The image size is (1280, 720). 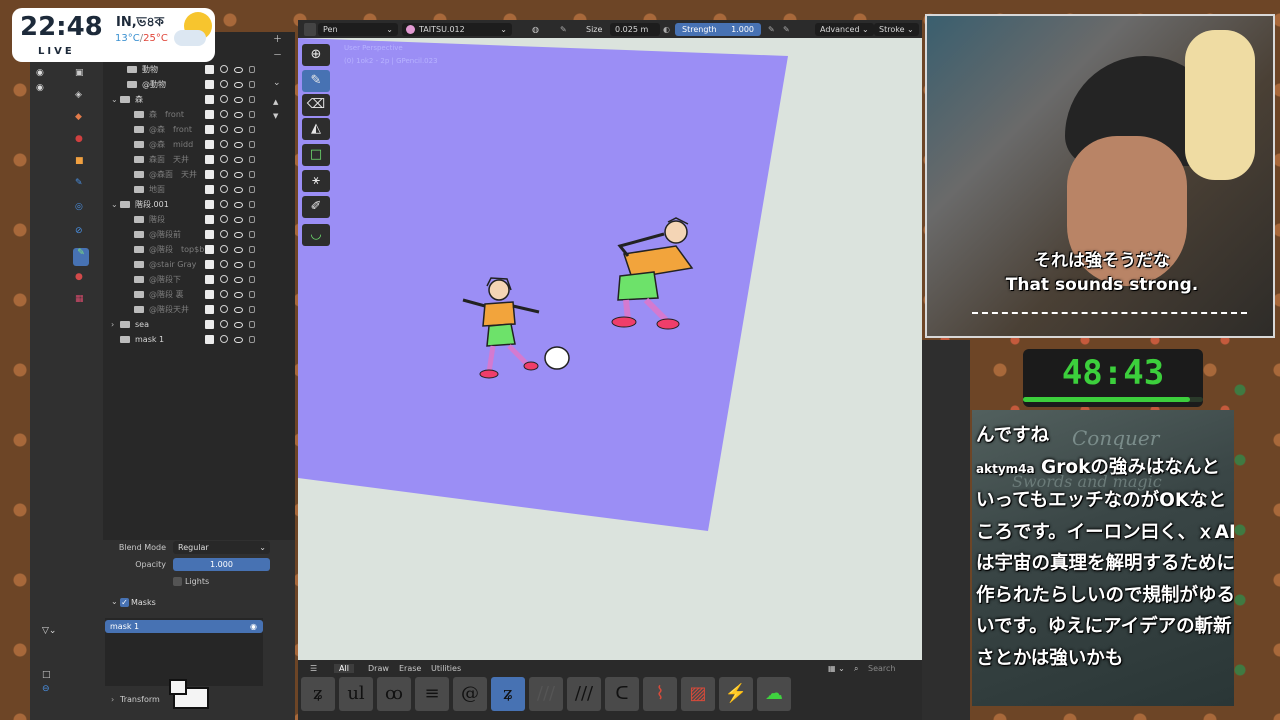 What do you see at coordinates (446, 668) in the screenshot?
I see `tab-utilities: Utilities` at bounding box center [446, 668].